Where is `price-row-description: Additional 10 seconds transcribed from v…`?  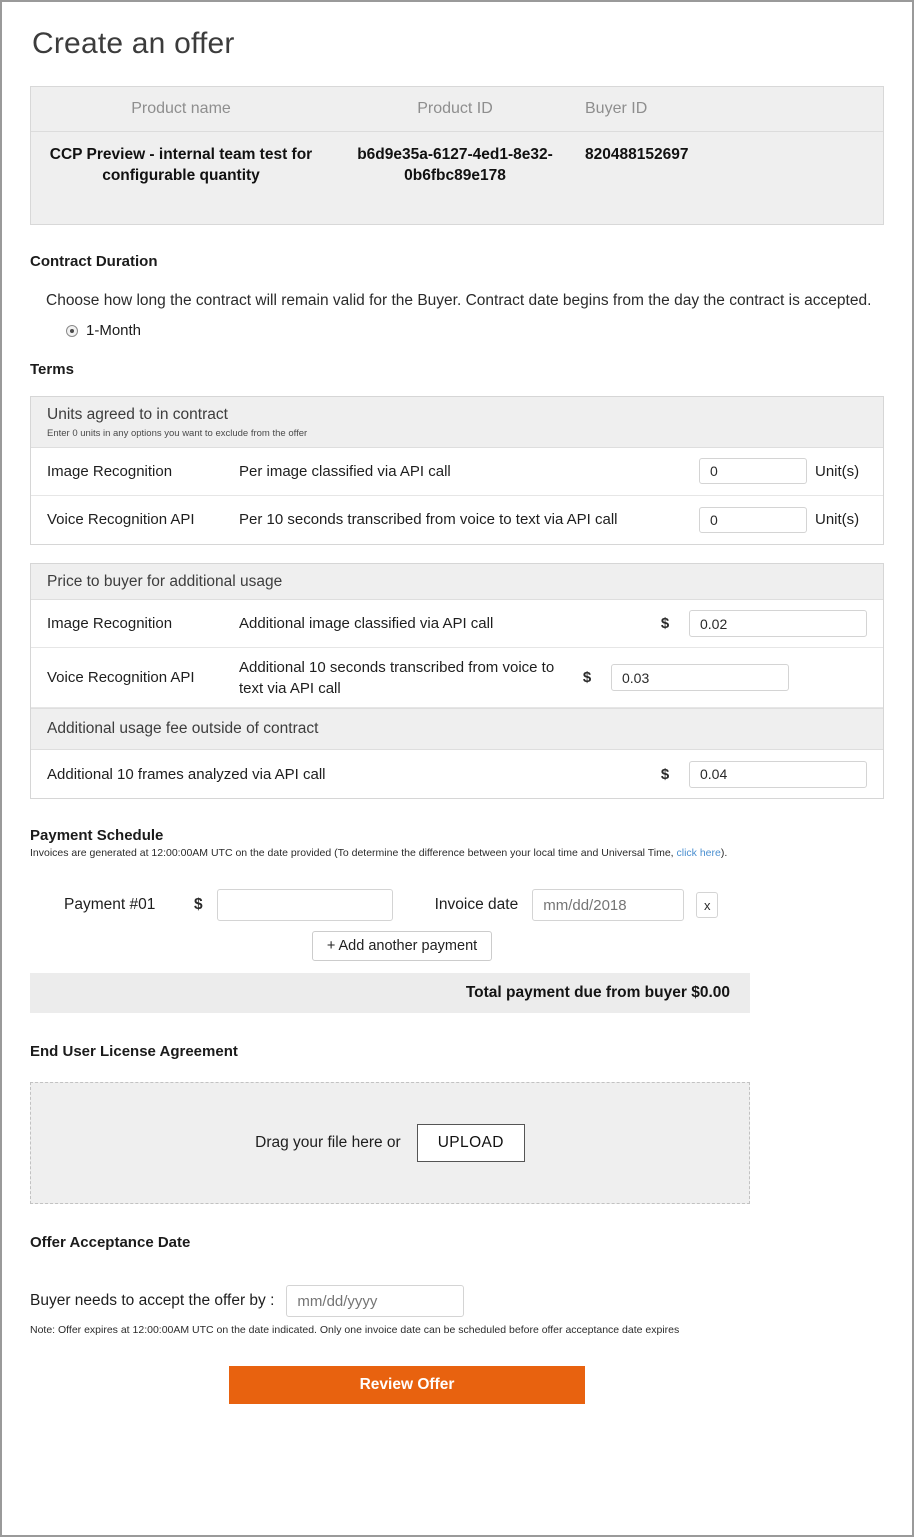 price-row-description: Additional 10 seconds transcribed from v… is located at coordinates (397, 677).